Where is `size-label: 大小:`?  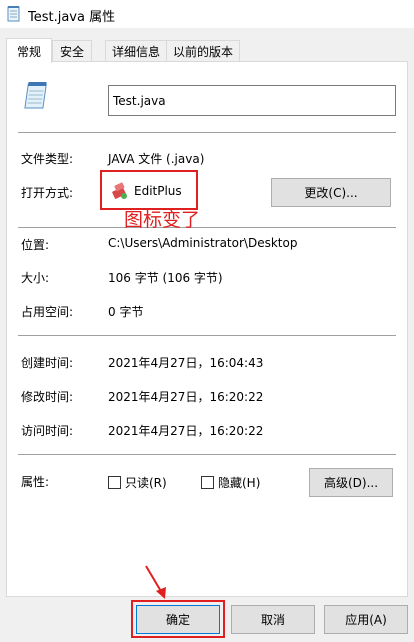 size-label: 大小: is located at coordinates (35, 278).